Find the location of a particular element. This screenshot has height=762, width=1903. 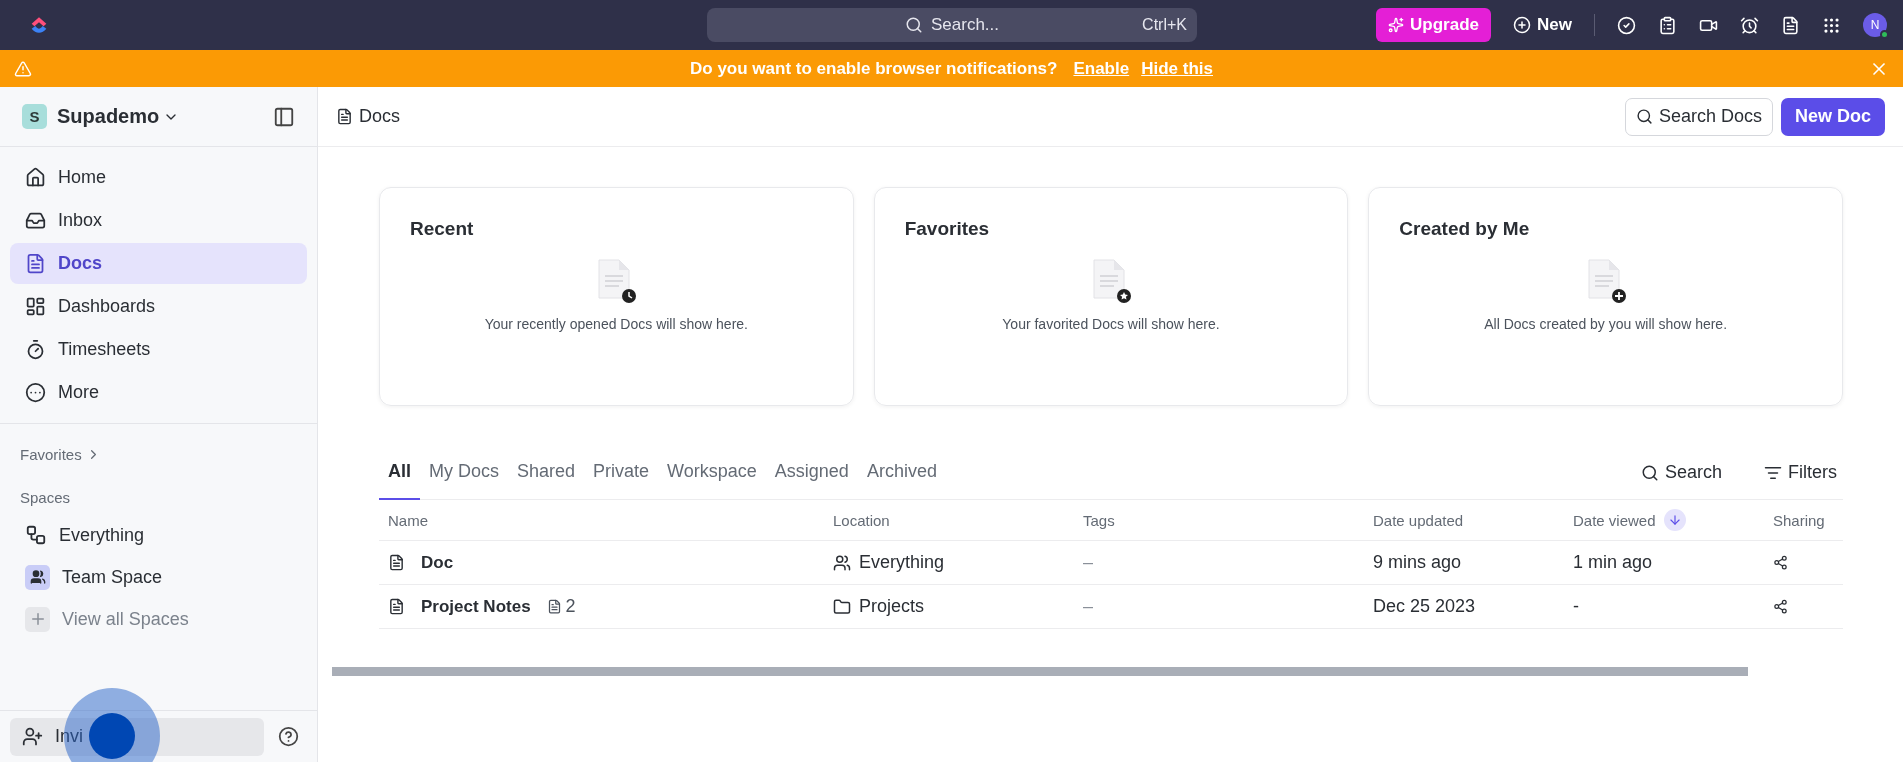

tab: Shared is located at coordinates (546, 472).